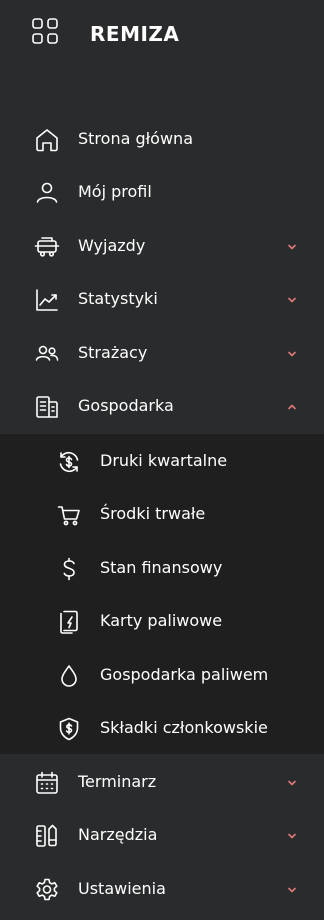  What do you see at coordinates (47, 247) in the screenshot?
I see `fire-truck-icon` at bounding box center [47, 247].